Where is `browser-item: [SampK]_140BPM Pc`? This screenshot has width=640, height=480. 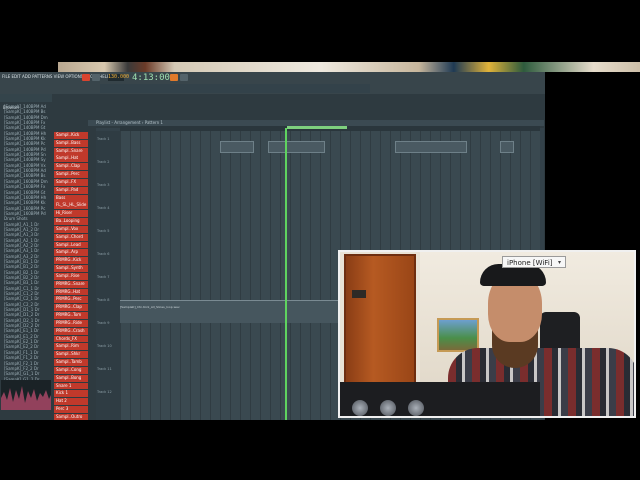 browser-item: [SampK]_140BPM Pc is located at coordinates (26, 143).